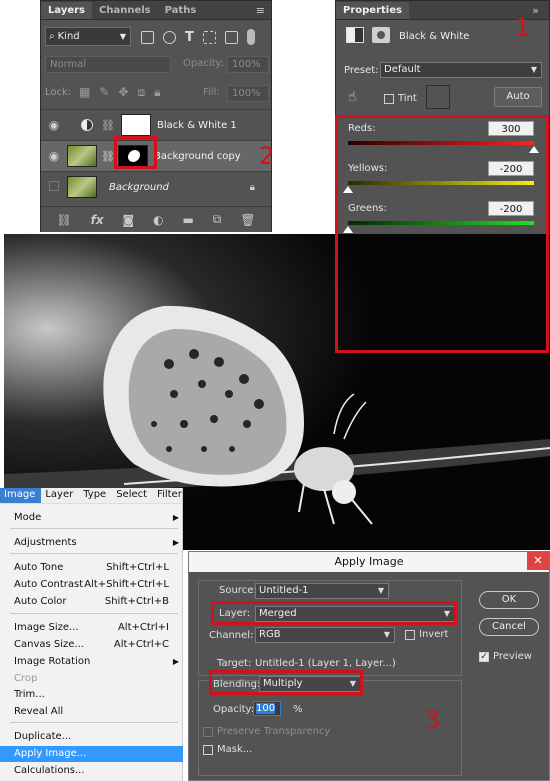 This screenshot has width=550, height=781. Describe the element at coordinates (189, 37) in the screenshot. I see `filter-type-icon: T` at that location.